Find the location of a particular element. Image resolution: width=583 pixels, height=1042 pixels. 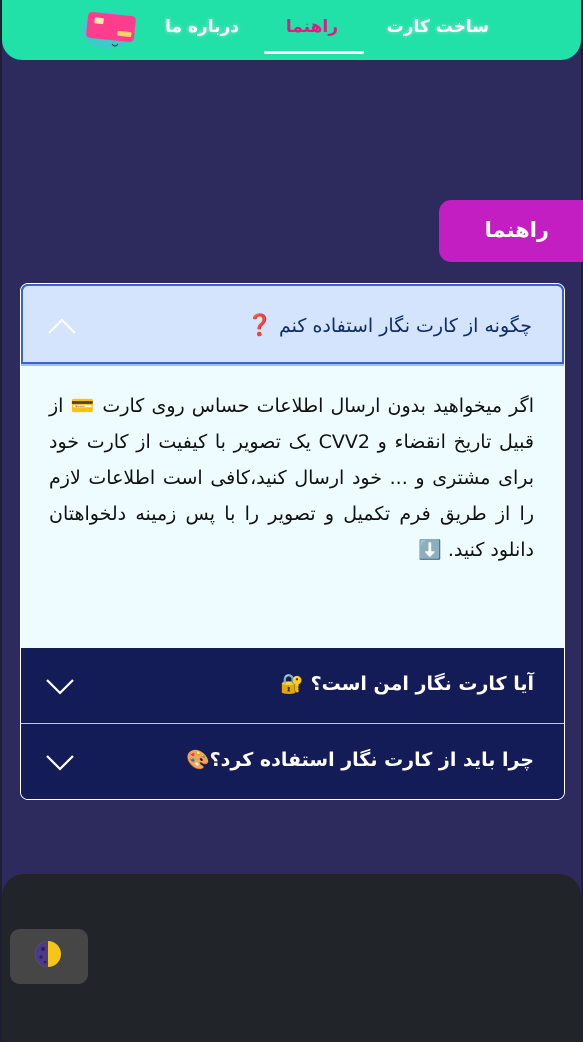

theme-toggle-icon is located at coordinates (48, 954).